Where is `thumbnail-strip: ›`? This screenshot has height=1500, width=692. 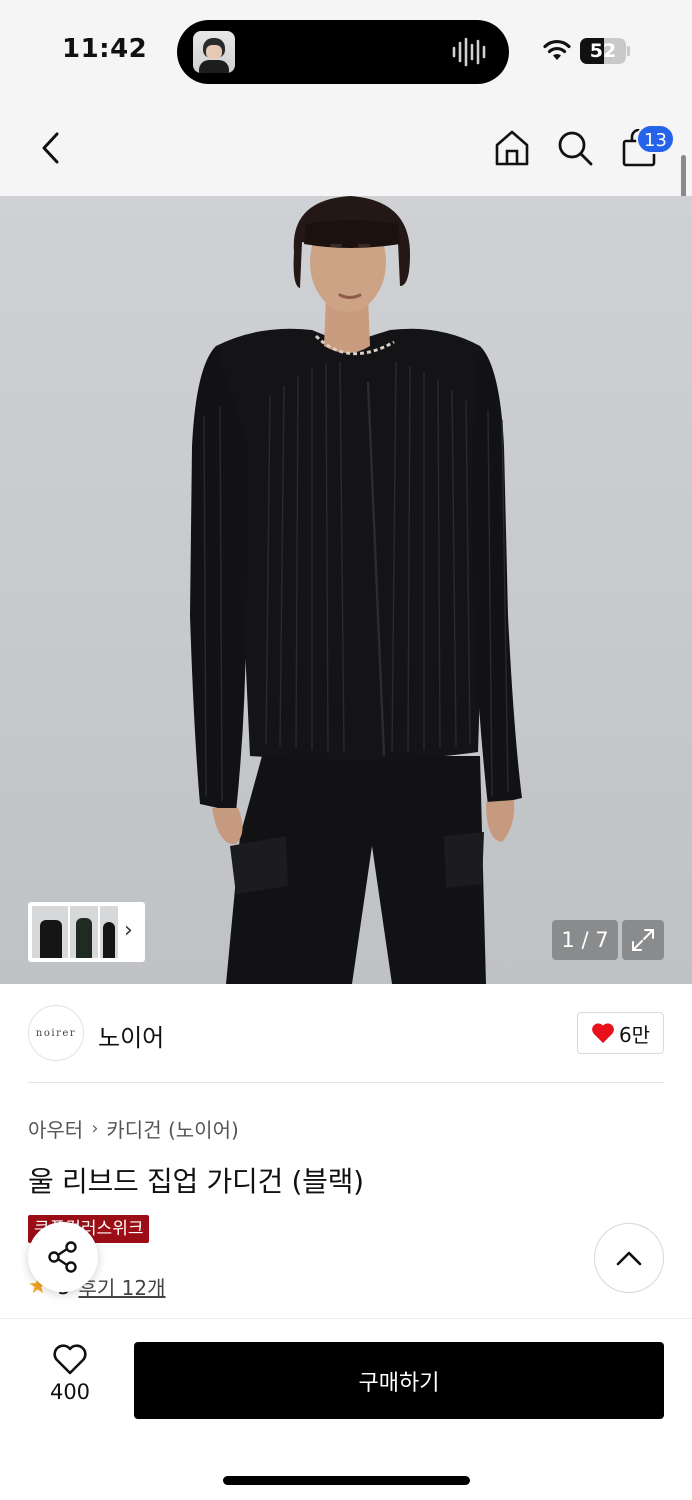 thumbnail-strip: › is located at coordinates (86, 932).